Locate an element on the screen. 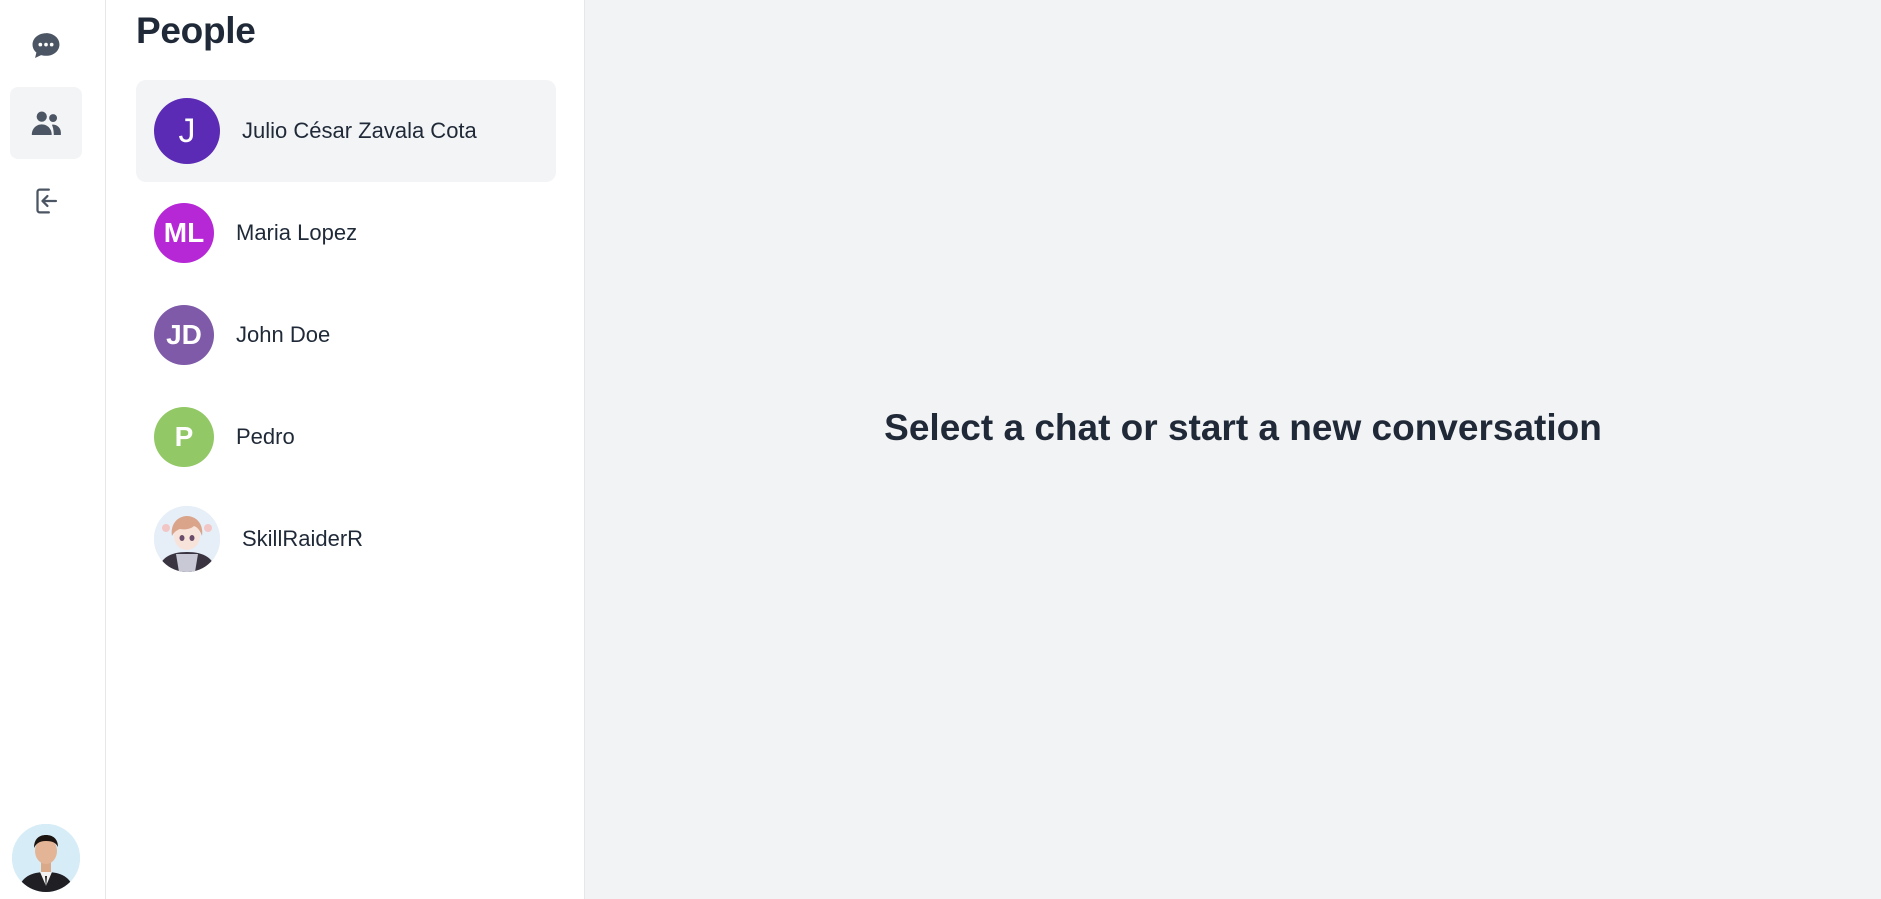 The image size is (1881, 899). person-item: JD John Doe is located at coordinates (346, 335).